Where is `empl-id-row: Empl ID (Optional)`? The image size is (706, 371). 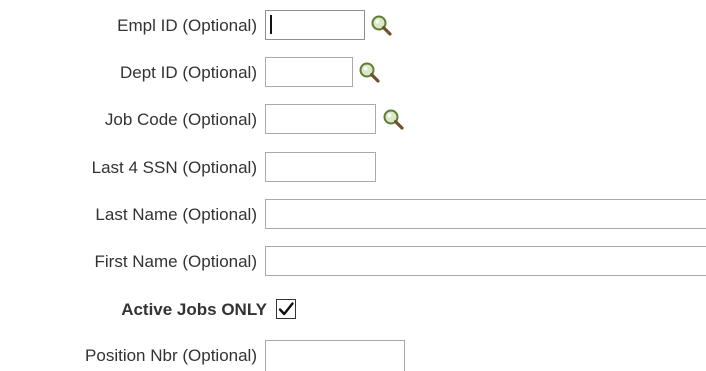
empl-id-row: Empl ID (Optional) is located at coordinates (353, 26).